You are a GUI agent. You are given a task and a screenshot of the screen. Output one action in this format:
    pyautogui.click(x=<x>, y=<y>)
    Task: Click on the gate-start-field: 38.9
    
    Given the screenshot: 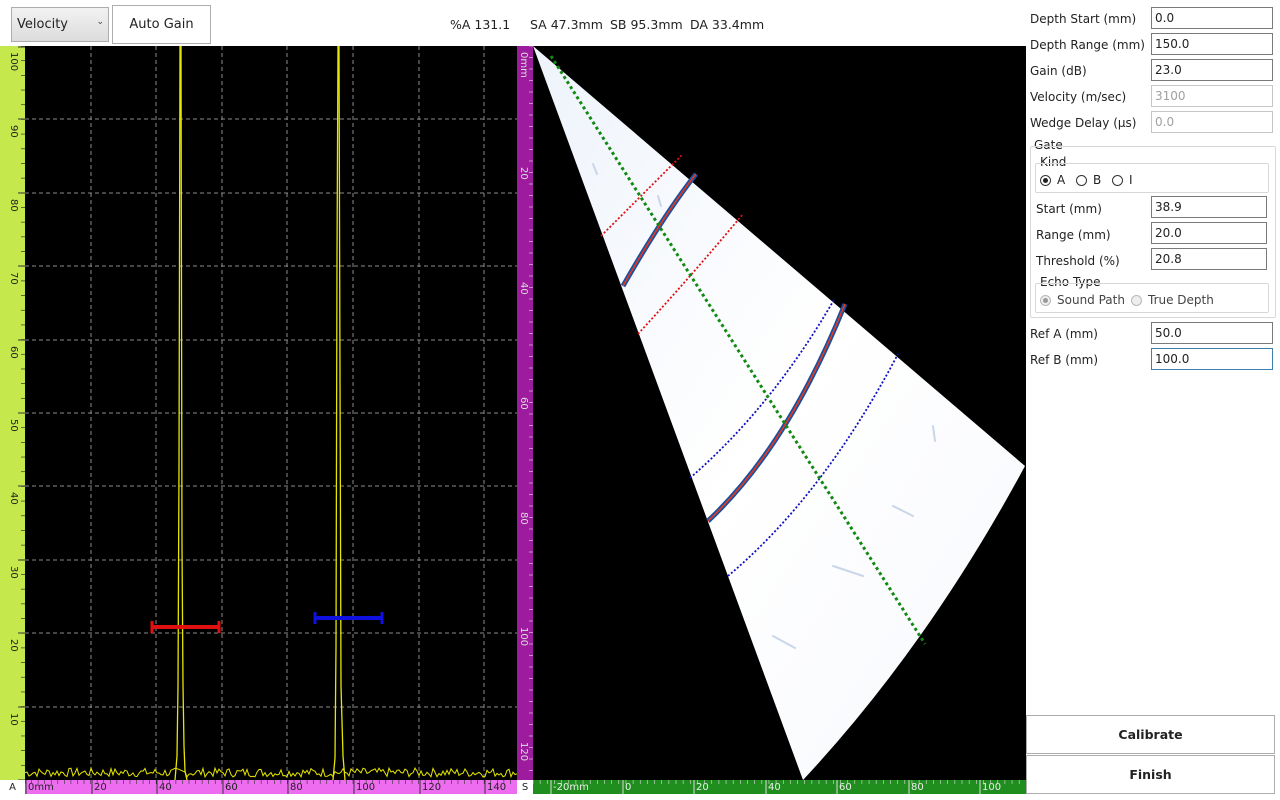 What is the action you would take?
    pyautogui.click(x=1209, y=207)
    